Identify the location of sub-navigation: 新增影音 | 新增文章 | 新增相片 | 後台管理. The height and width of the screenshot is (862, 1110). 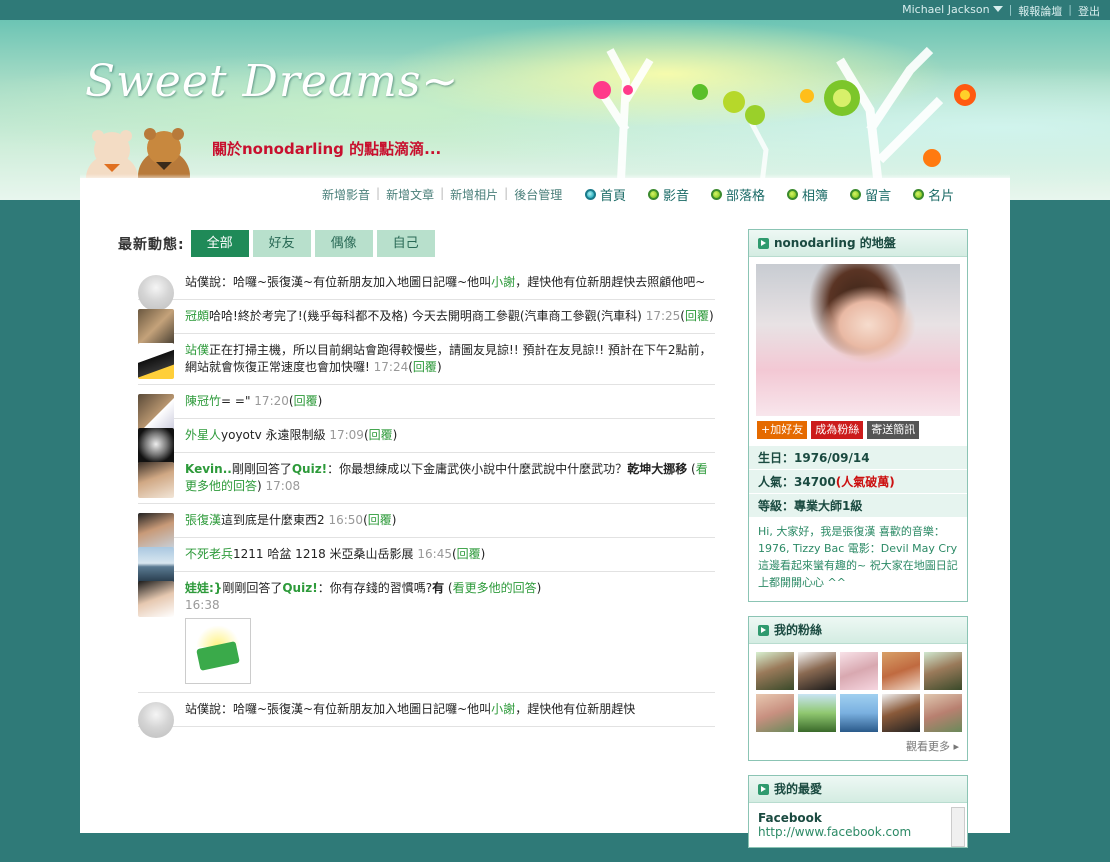
(442, 194).